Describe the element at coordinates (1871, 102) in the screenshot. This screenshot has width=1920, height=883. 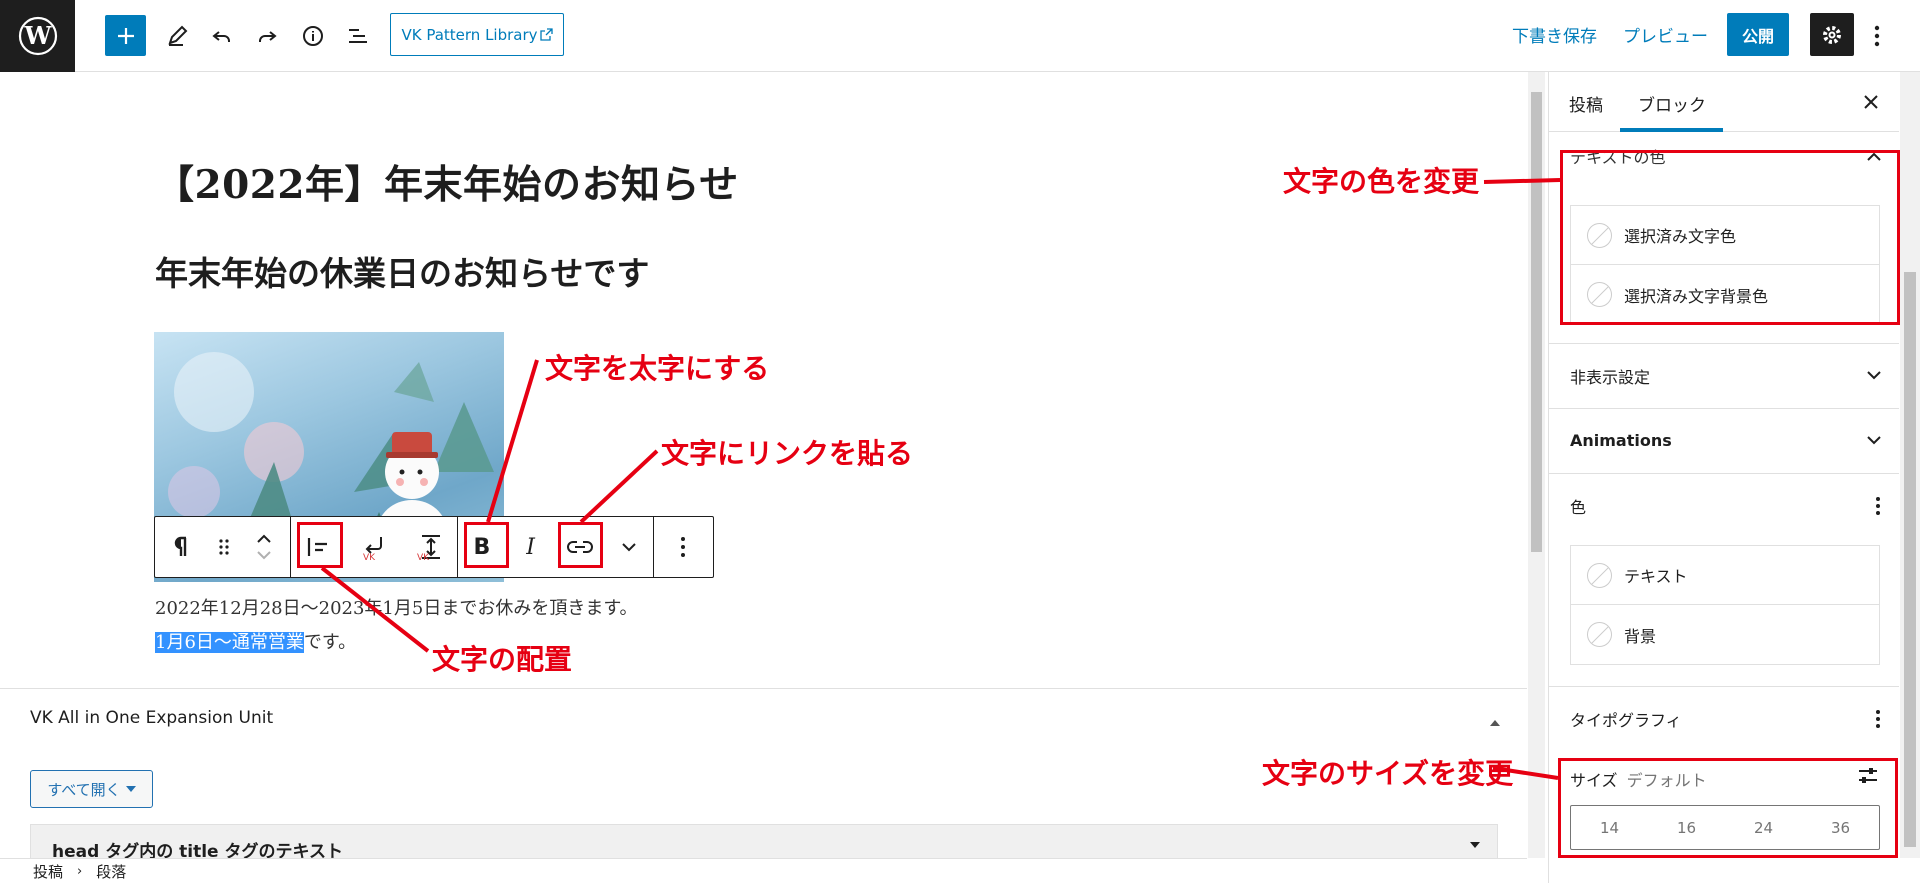
I see `close-icon` at that location.